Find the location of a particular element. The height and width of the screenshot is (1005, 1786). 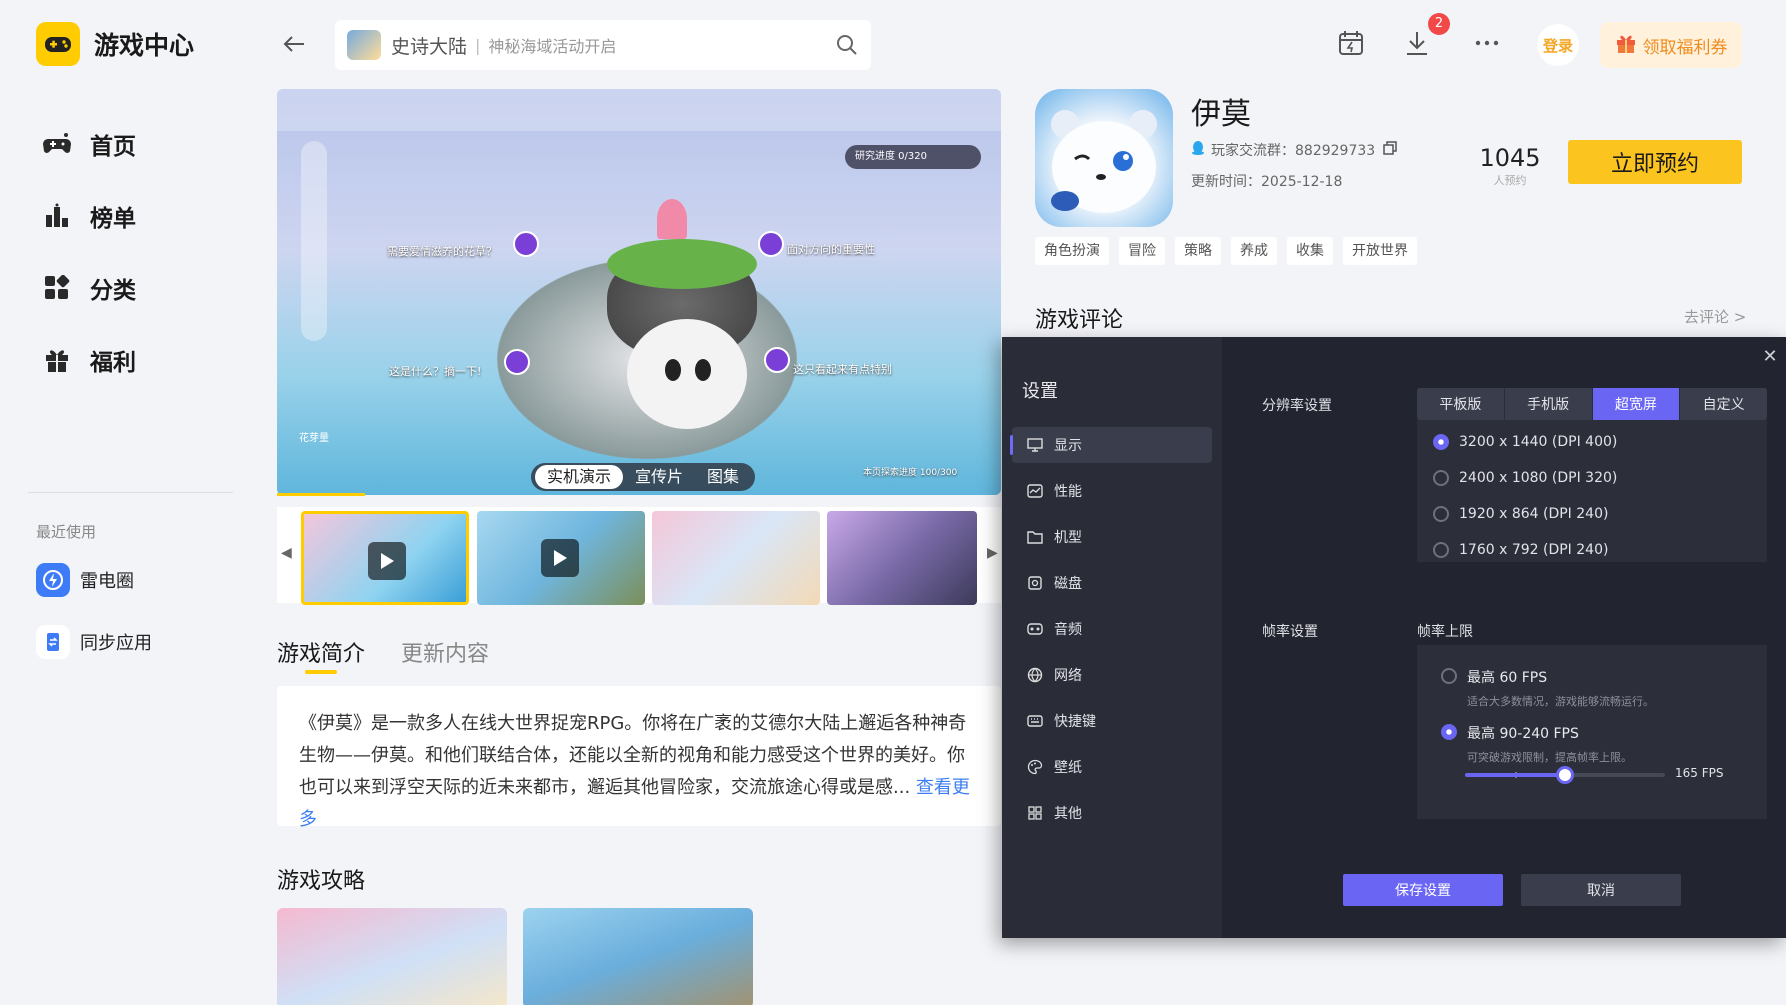

settings-menu-device-model: 机型 is located at coordinates (1112, 537).